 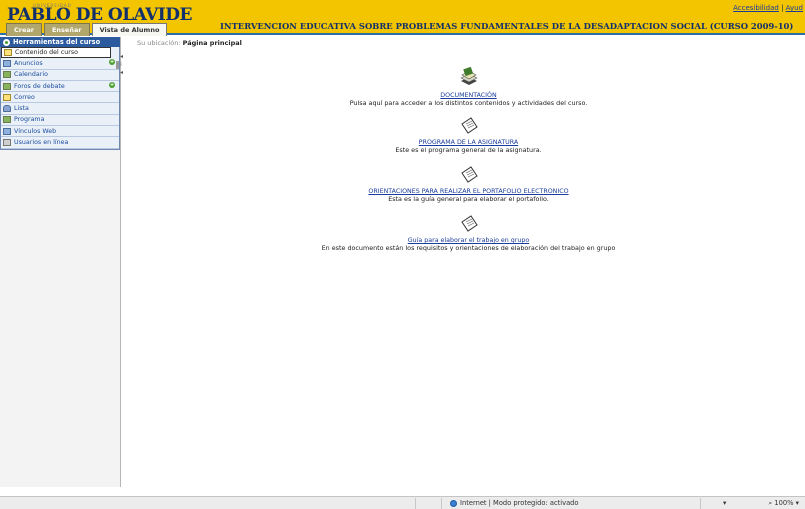 What do you see at coordinates (756, 8) in the screenshot?
I see `accessibility-link: Accesibilidad` at bounding box center [756, 8].